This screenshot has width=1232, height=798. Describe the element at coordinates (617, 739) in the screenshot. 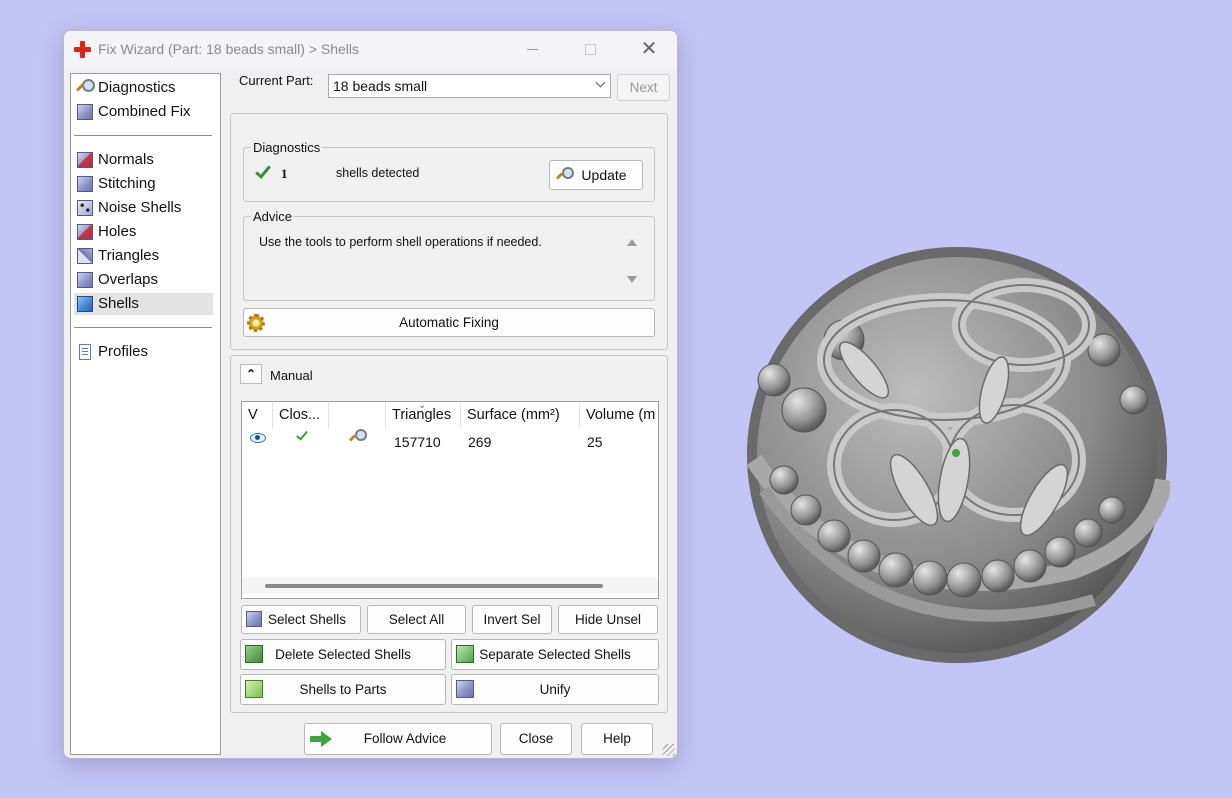

I see `help-button: Help` at that location.